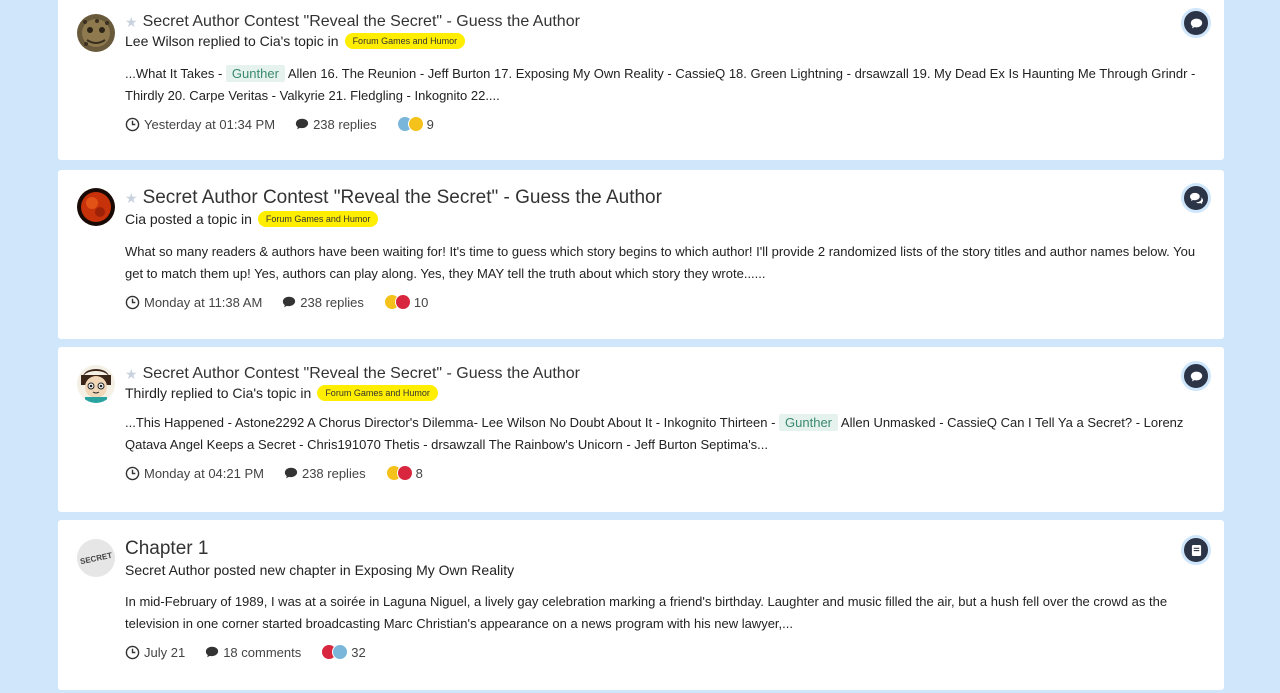  What do you see at coordinates (204, 473) in the screenshot?
I see `time-text: Monday at 04:21 PM` at bounding box center [204, 473].